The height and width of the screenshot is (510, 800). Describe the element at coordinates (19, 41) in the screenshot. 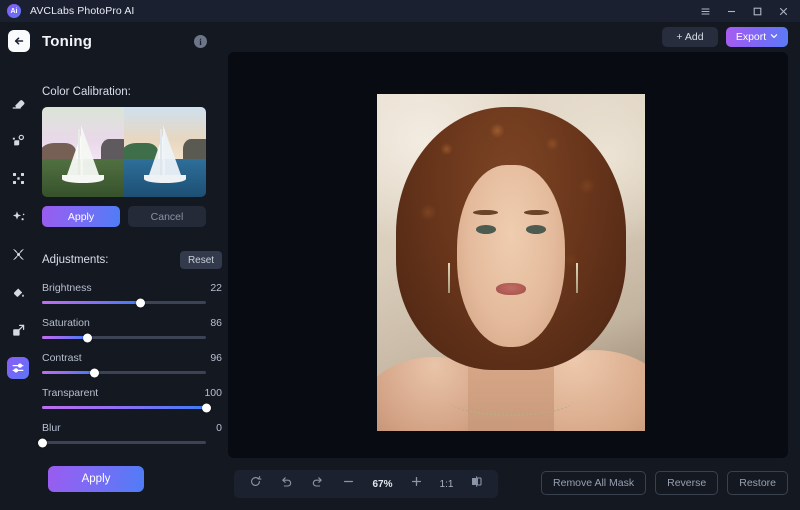

I see `back-arrow-icon` at that location.